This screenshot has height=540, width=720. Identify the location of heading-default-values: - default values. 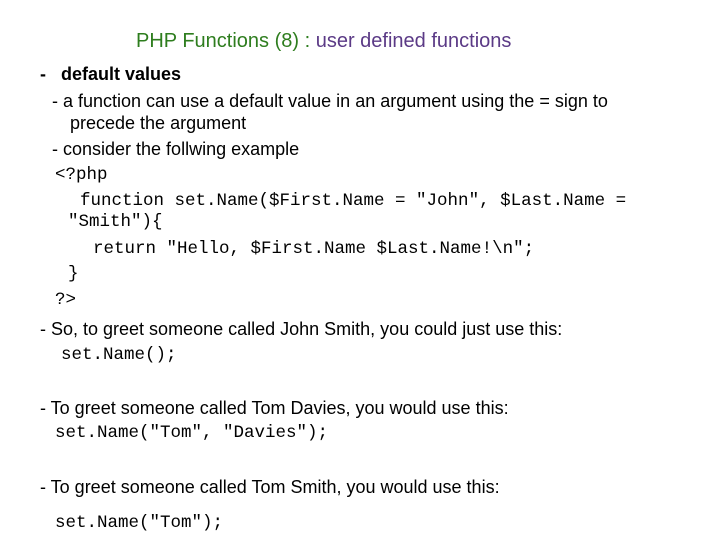
(111, 74).